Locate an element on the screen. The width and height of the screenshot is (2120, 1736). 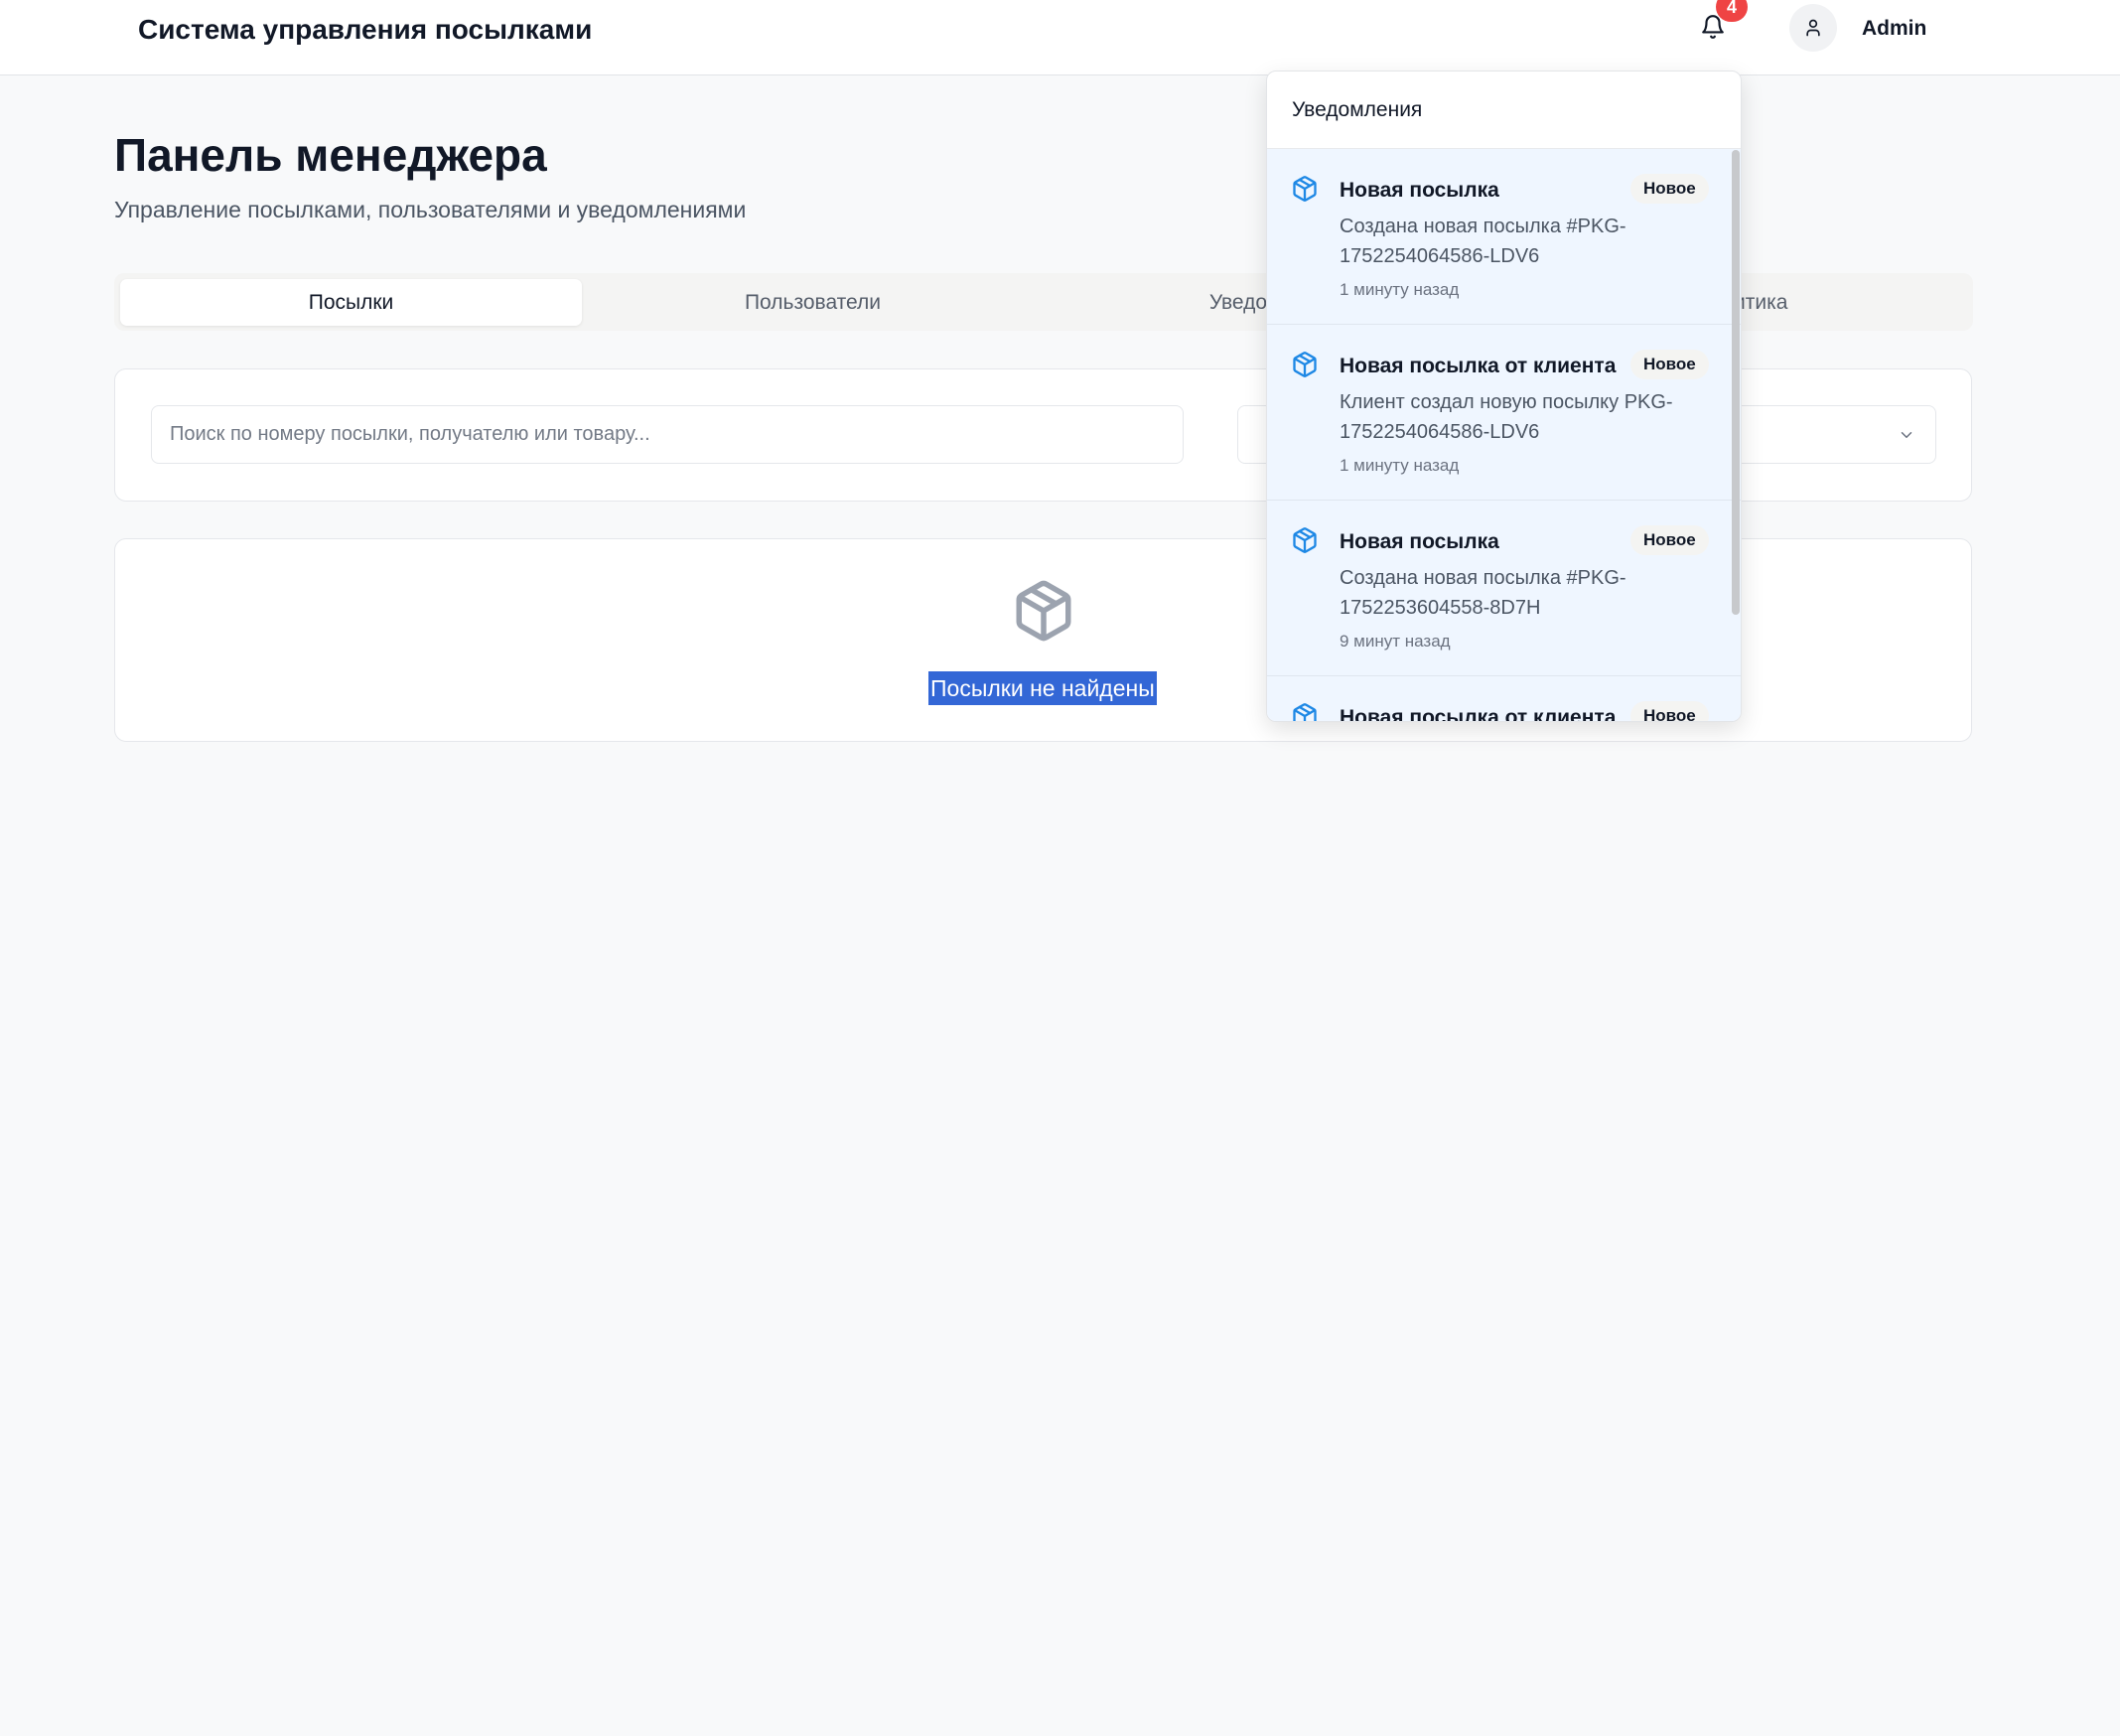
page-title: Панель менеджера is located at coordinates (330, 155).